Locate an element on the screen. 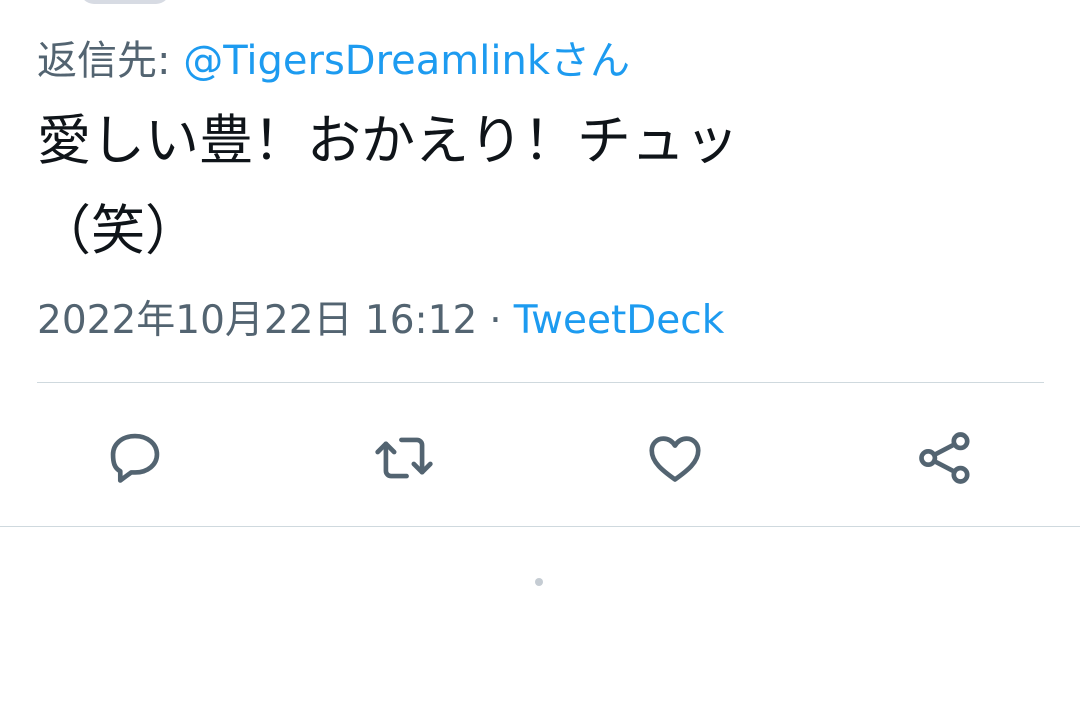 The image size is (1080, 716). section-divider is located at coordinates (540, 526).